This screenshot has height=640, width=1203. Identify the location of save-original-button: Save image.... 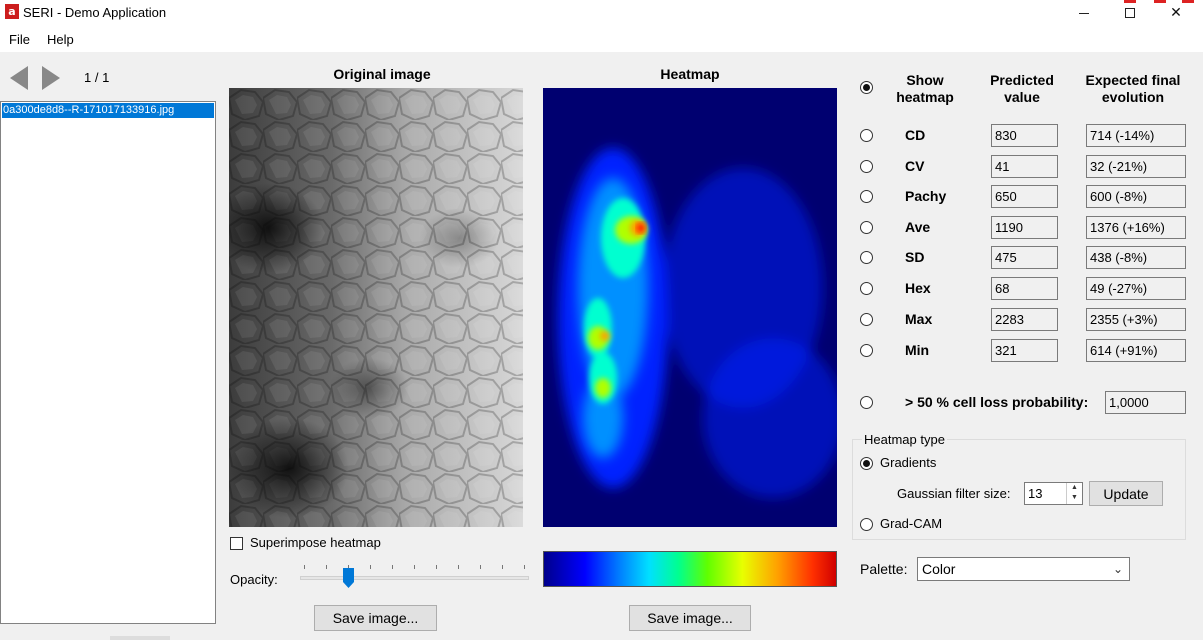
(375, 618).